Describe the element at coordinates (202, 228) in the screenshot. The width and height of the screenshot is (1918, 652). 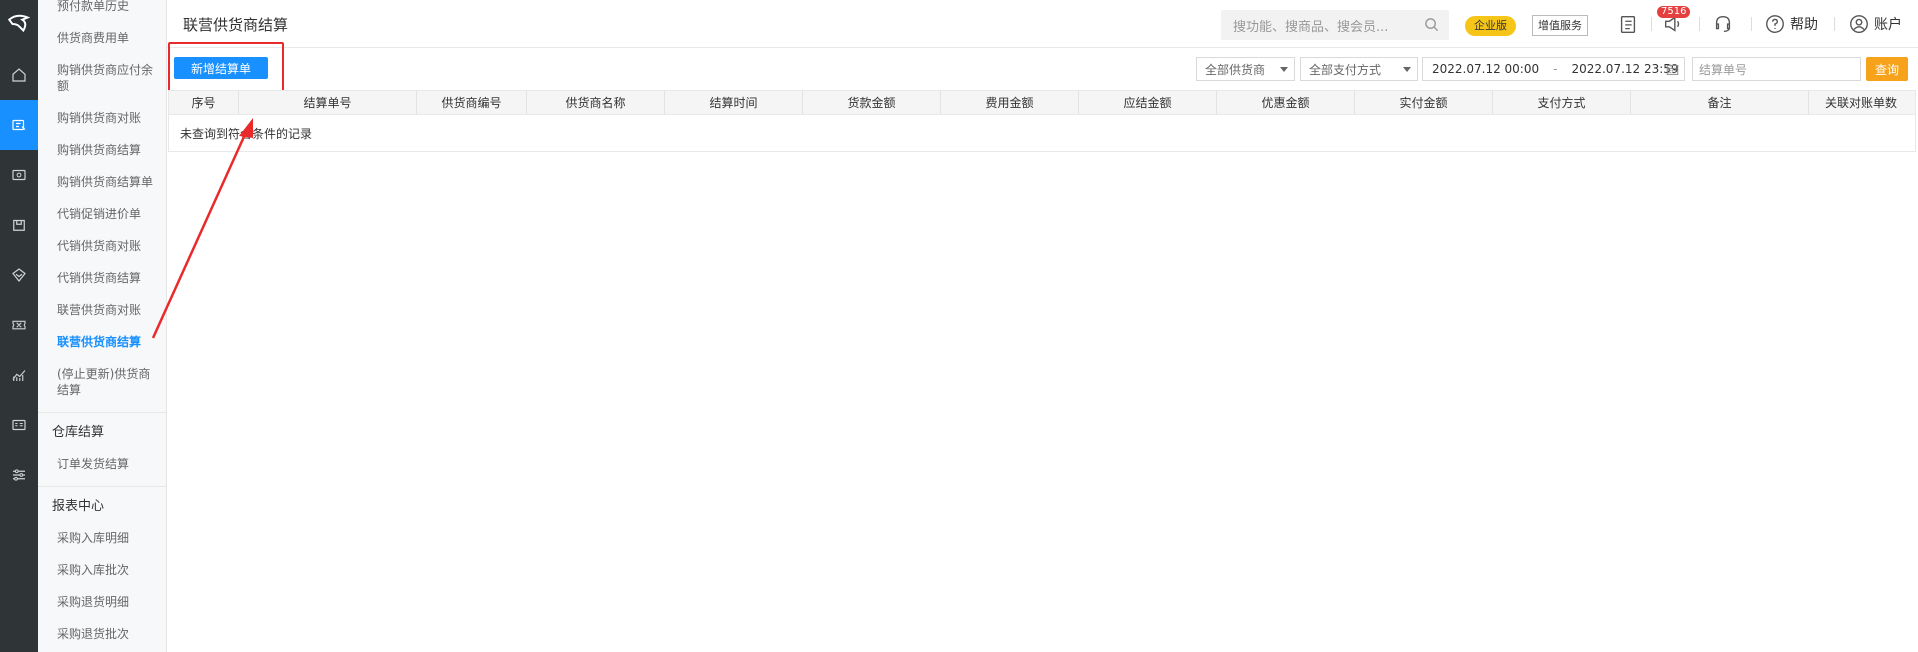
I see `annotation-arrow` at that location.